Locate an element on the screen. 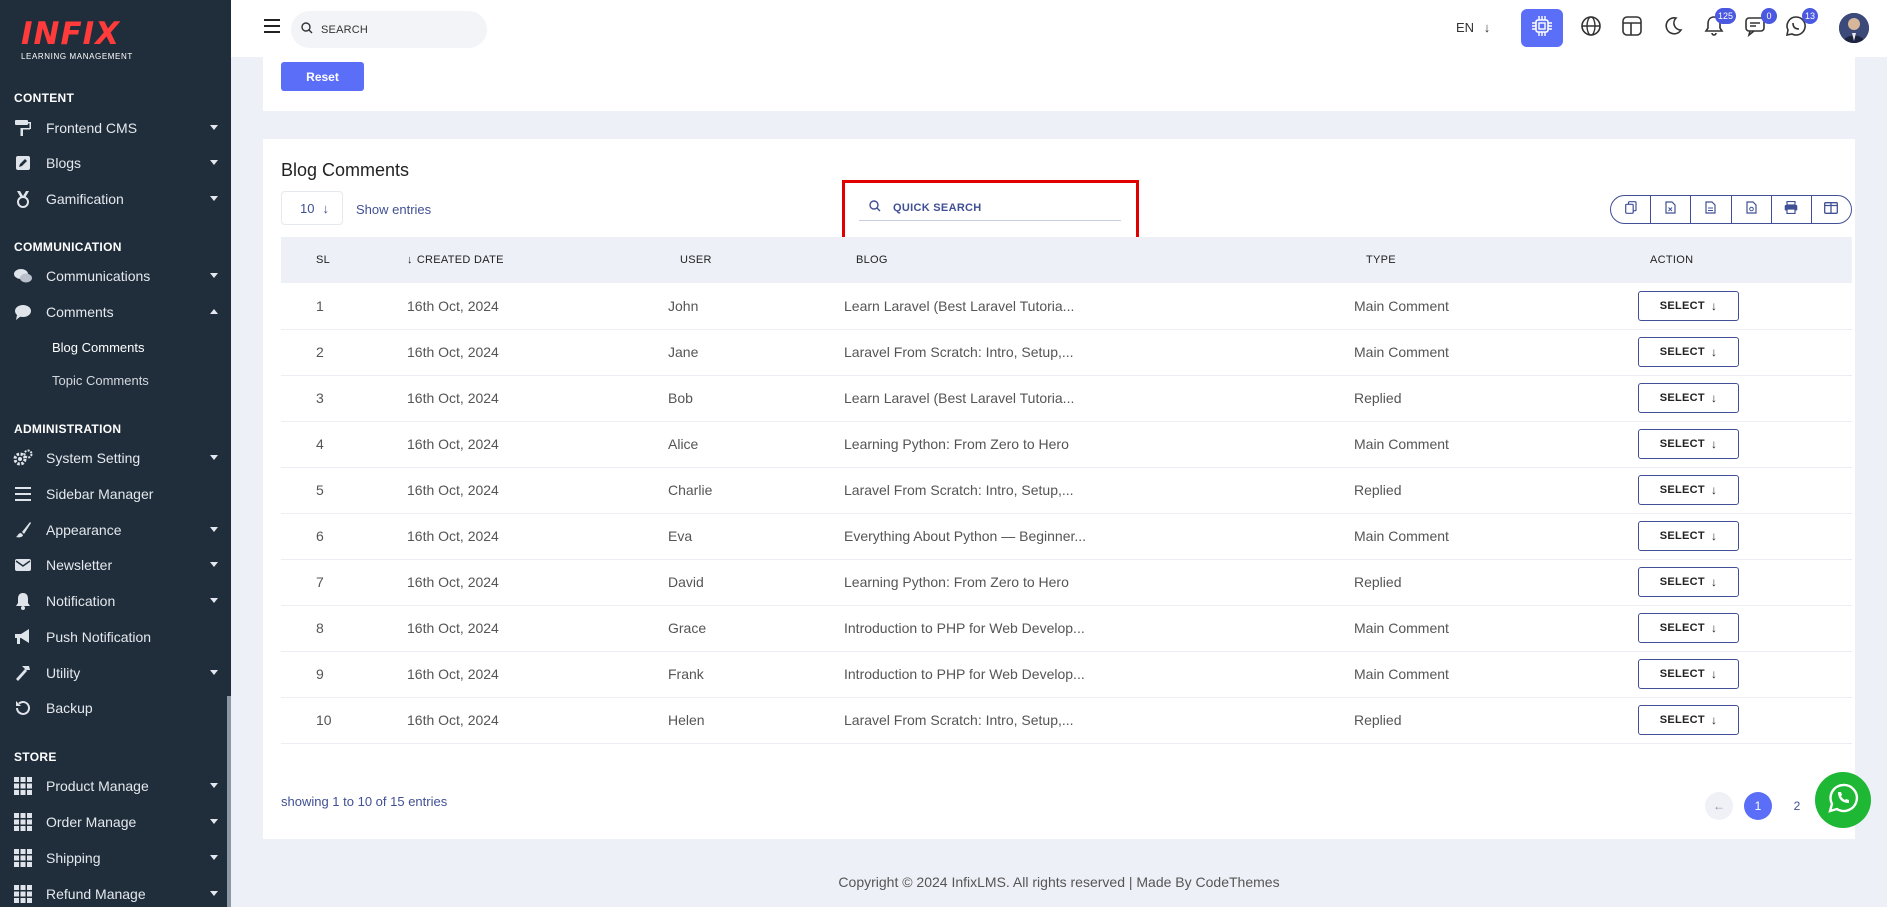  sidebar-item-order-manage: Order Manage is located at coordinates (115, 822).